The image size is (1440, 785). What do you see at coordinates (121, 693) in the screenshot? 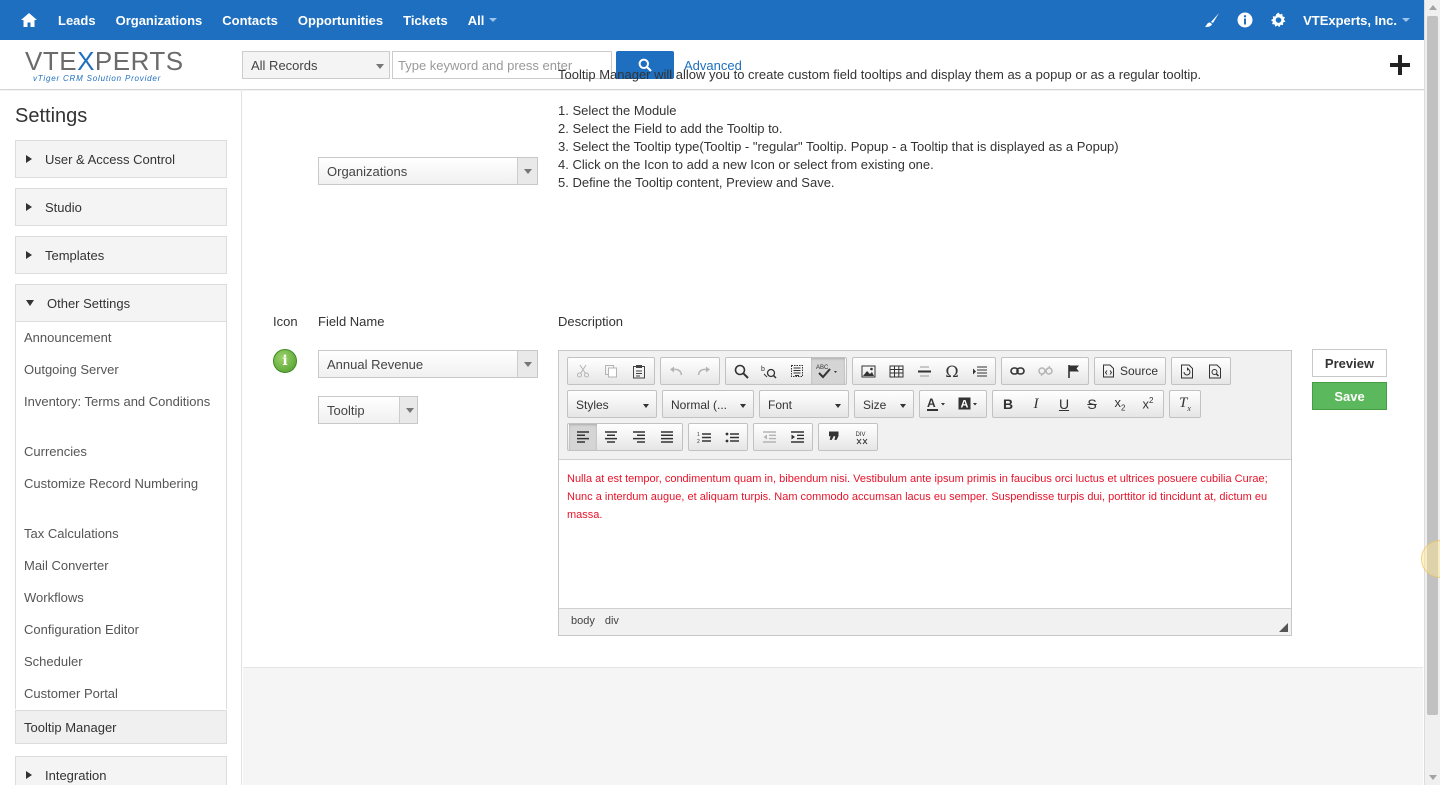
I see `sidebar-item-customer-portal: Customer Portal` at bounding box center [121, 693].